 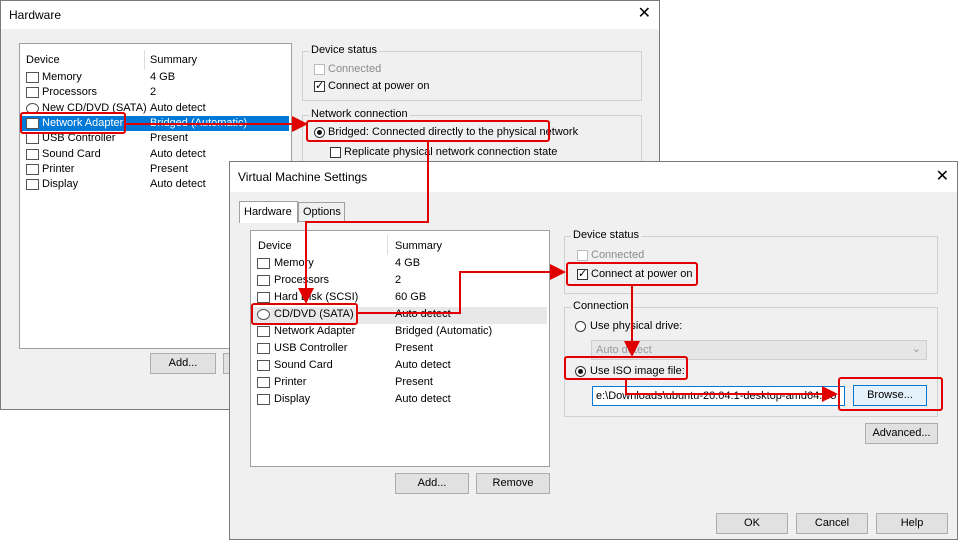 I want to click on replicate-checkbox, so click(x=335, y=152).